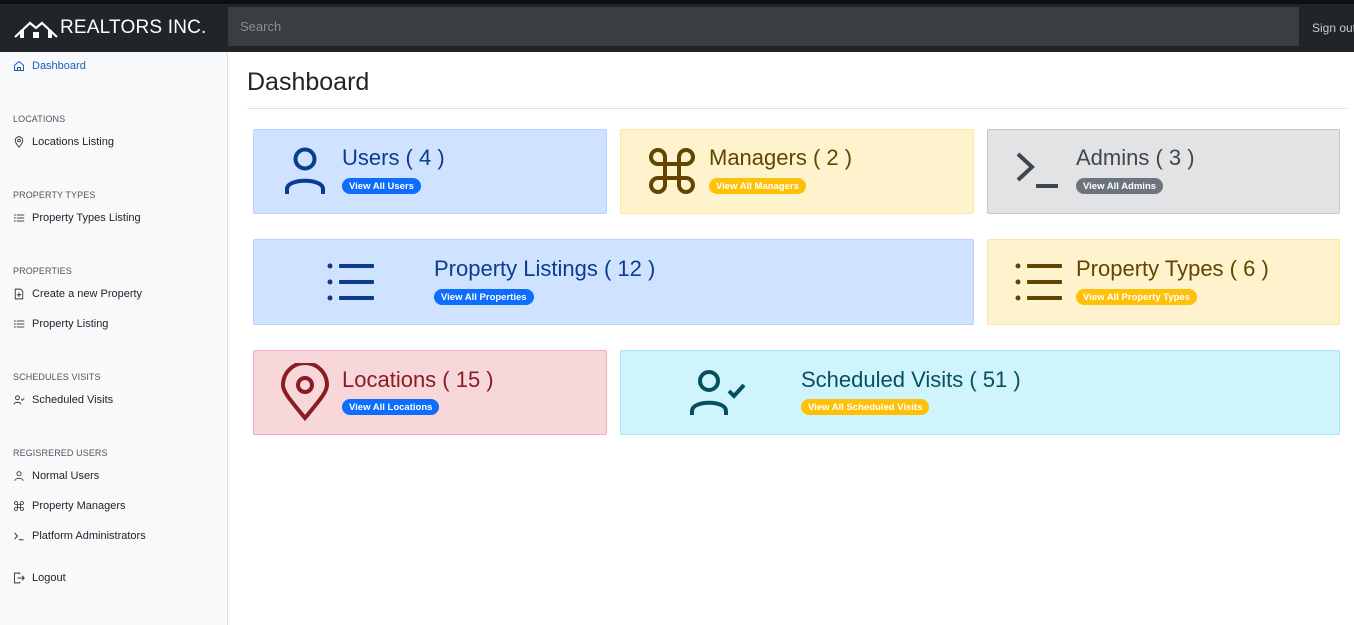 Image resolution: width=1354 pixels, height=625 pixels. I want to click on search-input, so click(763, 26).